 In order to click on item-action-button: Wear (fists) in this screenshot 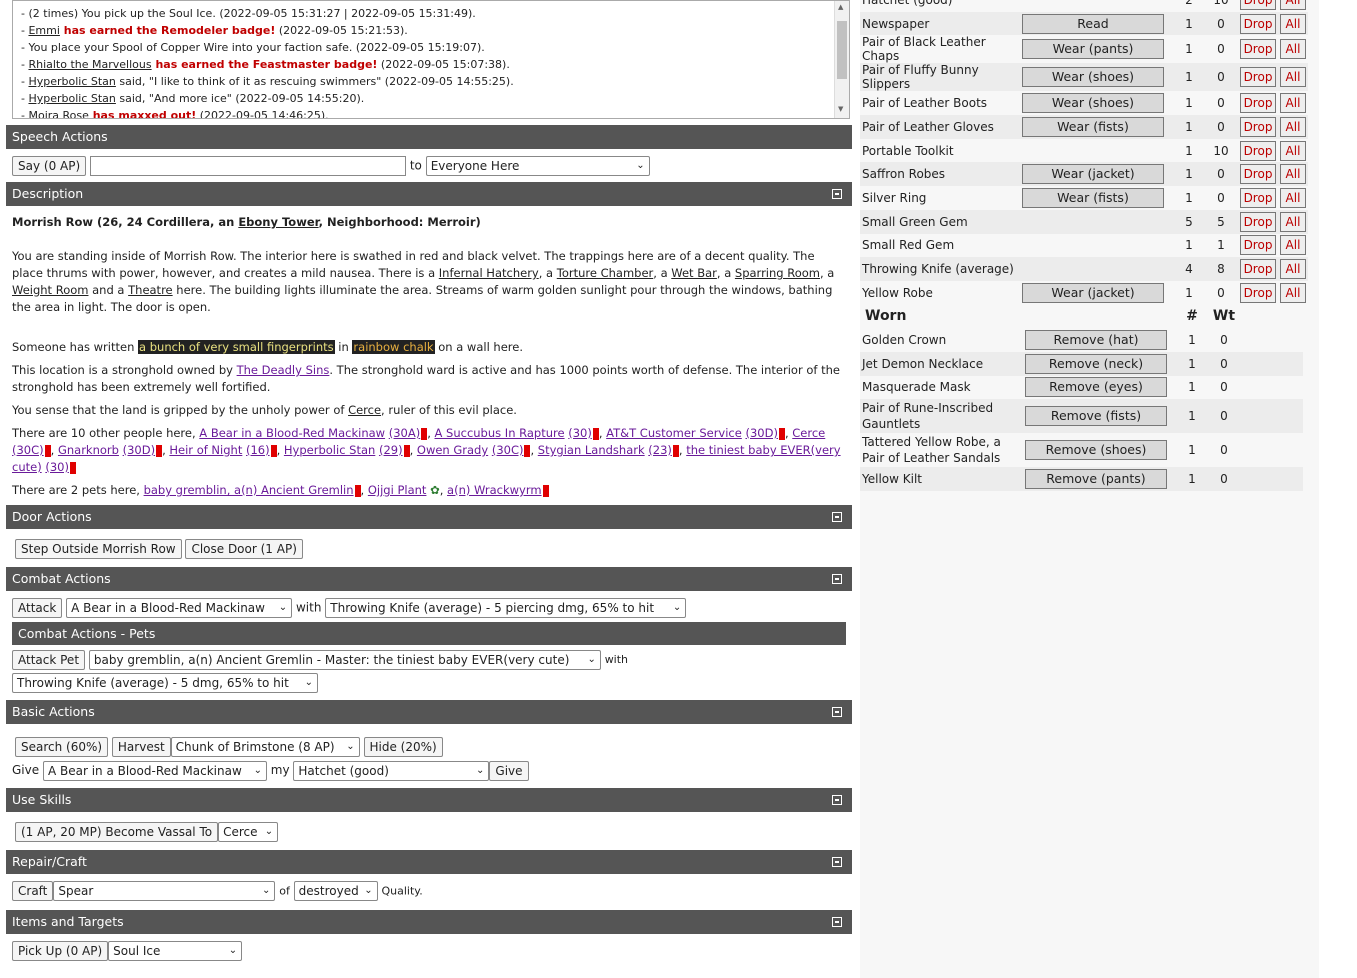, I will do `click(1093, 126)`.